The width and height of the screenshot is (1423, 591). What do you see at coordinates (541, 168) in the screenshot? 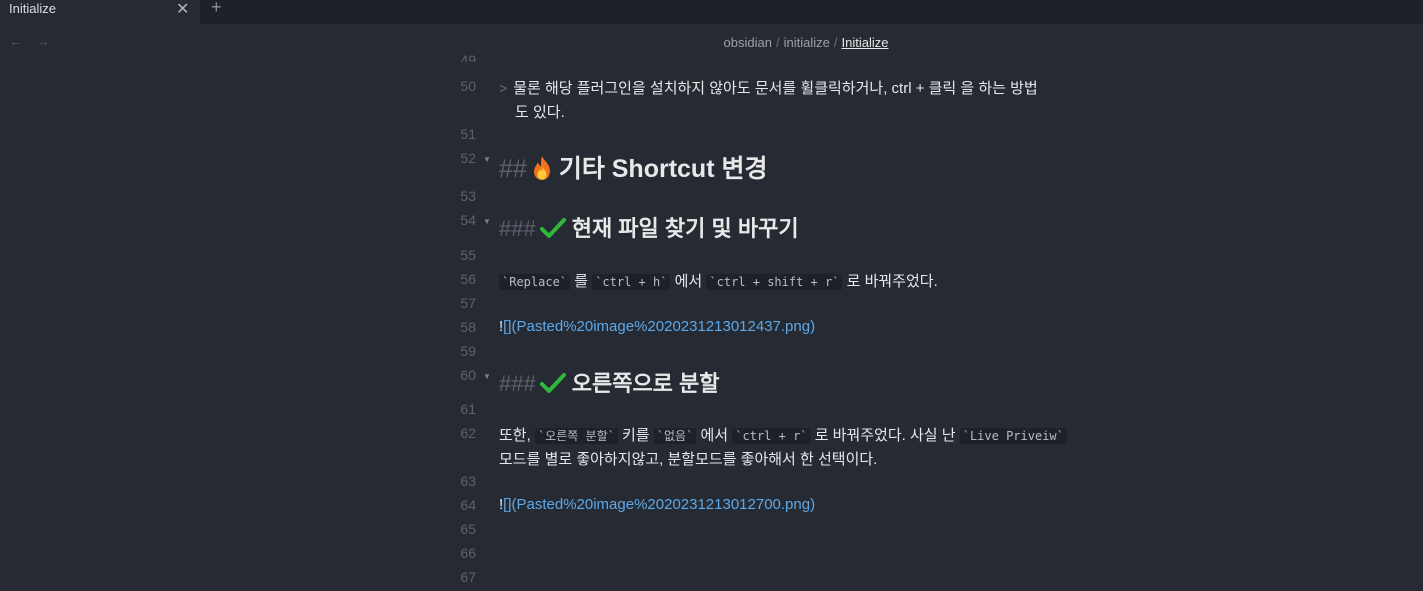
I see `fire-icon` at bounding box center [541, 168].